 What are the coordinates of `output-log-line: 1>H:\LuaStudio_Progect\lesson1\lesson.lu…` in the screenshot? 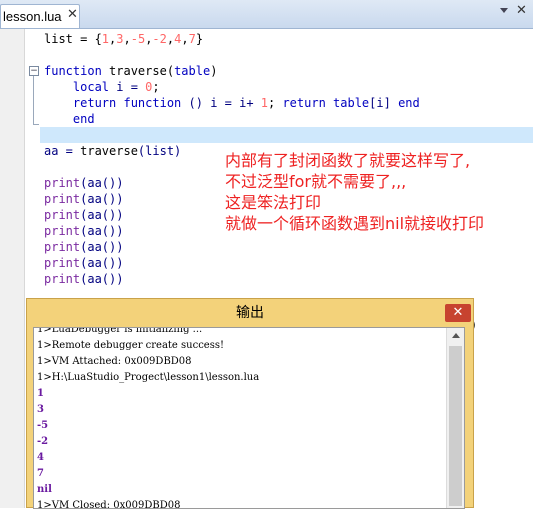 It's located at (148, 377).